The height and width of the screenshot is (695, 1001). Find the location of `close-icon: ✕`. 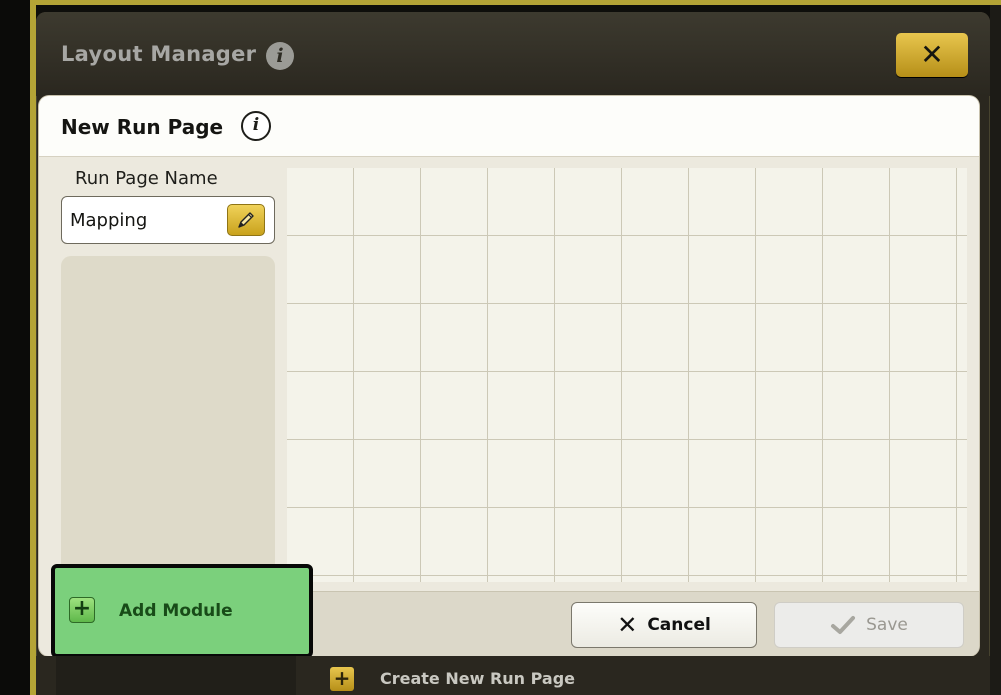

close-icon: ✕ is located at coordinates (932, 54).